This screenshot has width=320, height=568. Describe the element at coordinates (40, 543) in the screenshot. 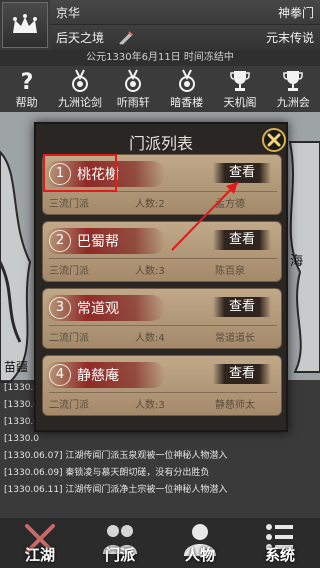

I see `tab-jianghu: 江湖` at that location.